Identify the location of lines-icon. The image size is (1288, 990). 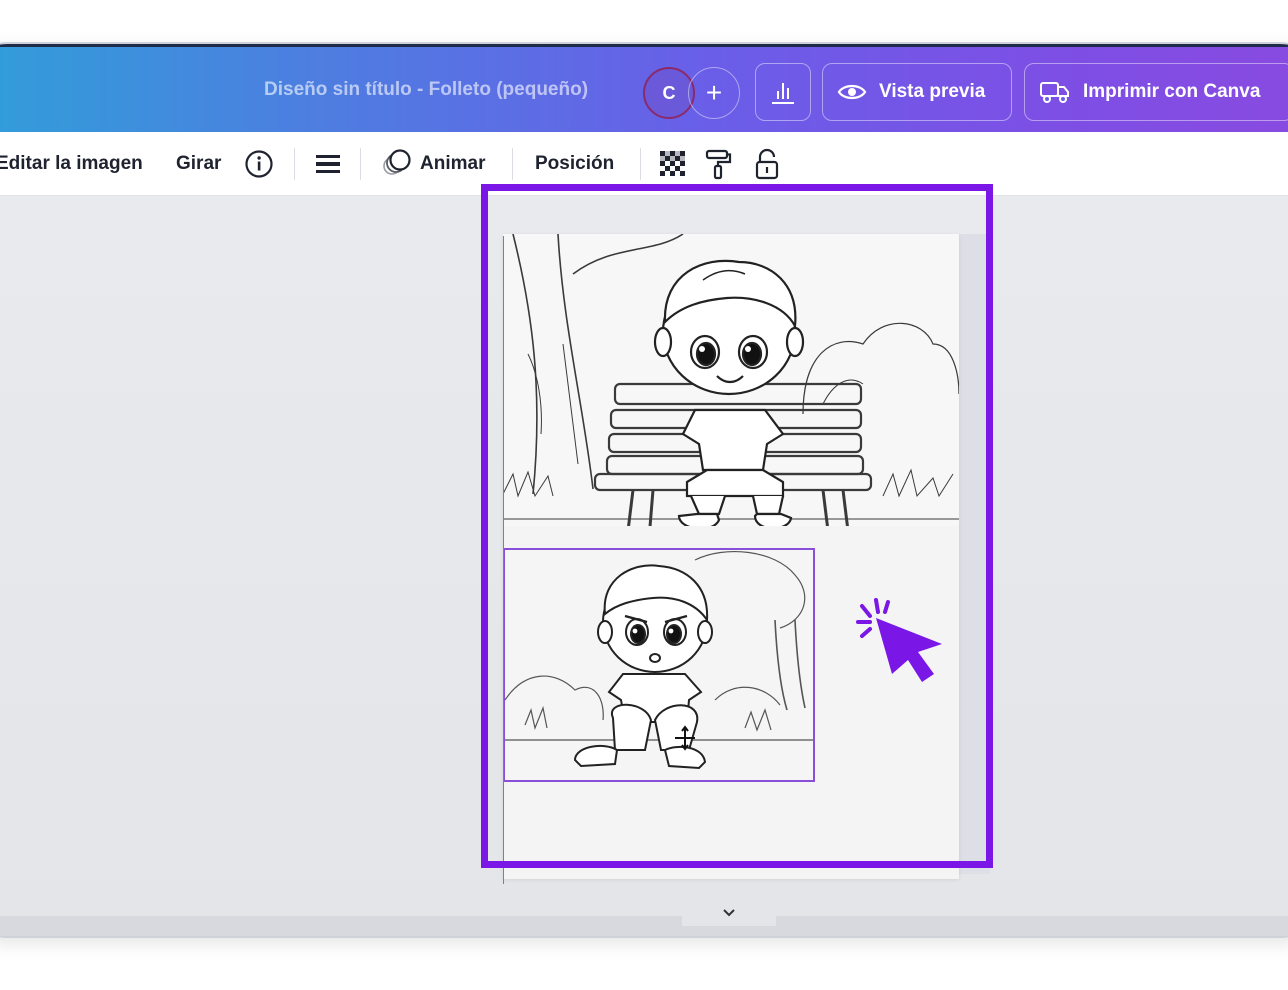
(328, 164).